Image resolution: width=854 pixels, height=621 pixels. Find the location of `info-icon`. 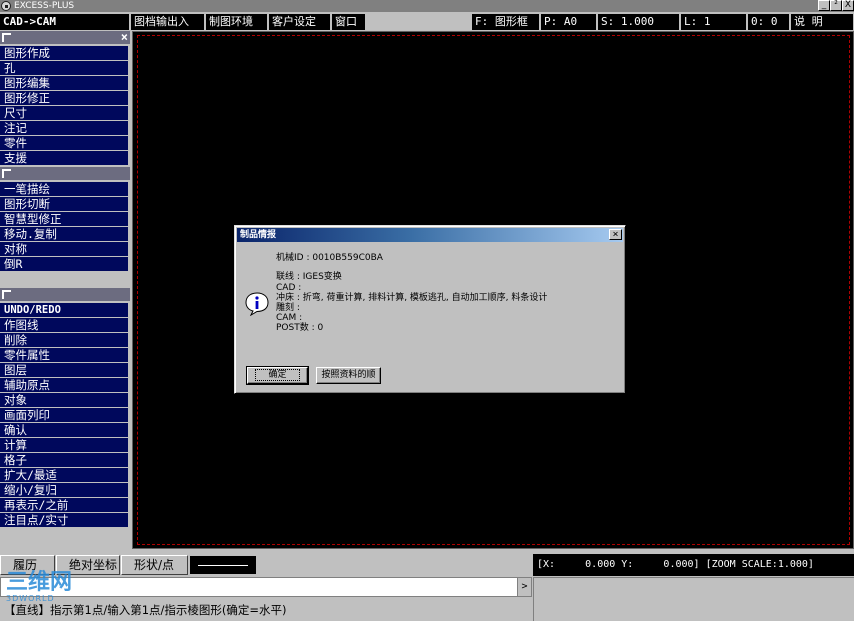

info-icon is located at coordinates (257, 304).